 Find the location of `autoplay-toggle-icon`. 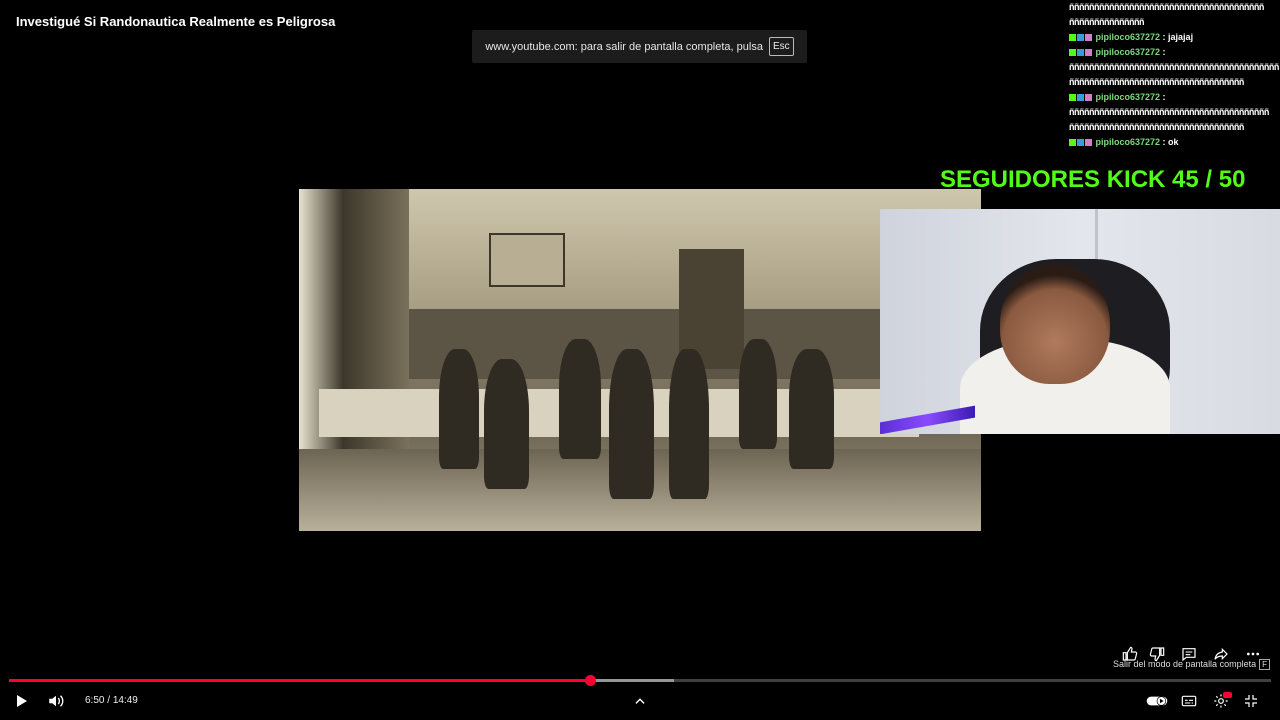

autoplay-toggle-icon is located at coordinates (1157, 701).